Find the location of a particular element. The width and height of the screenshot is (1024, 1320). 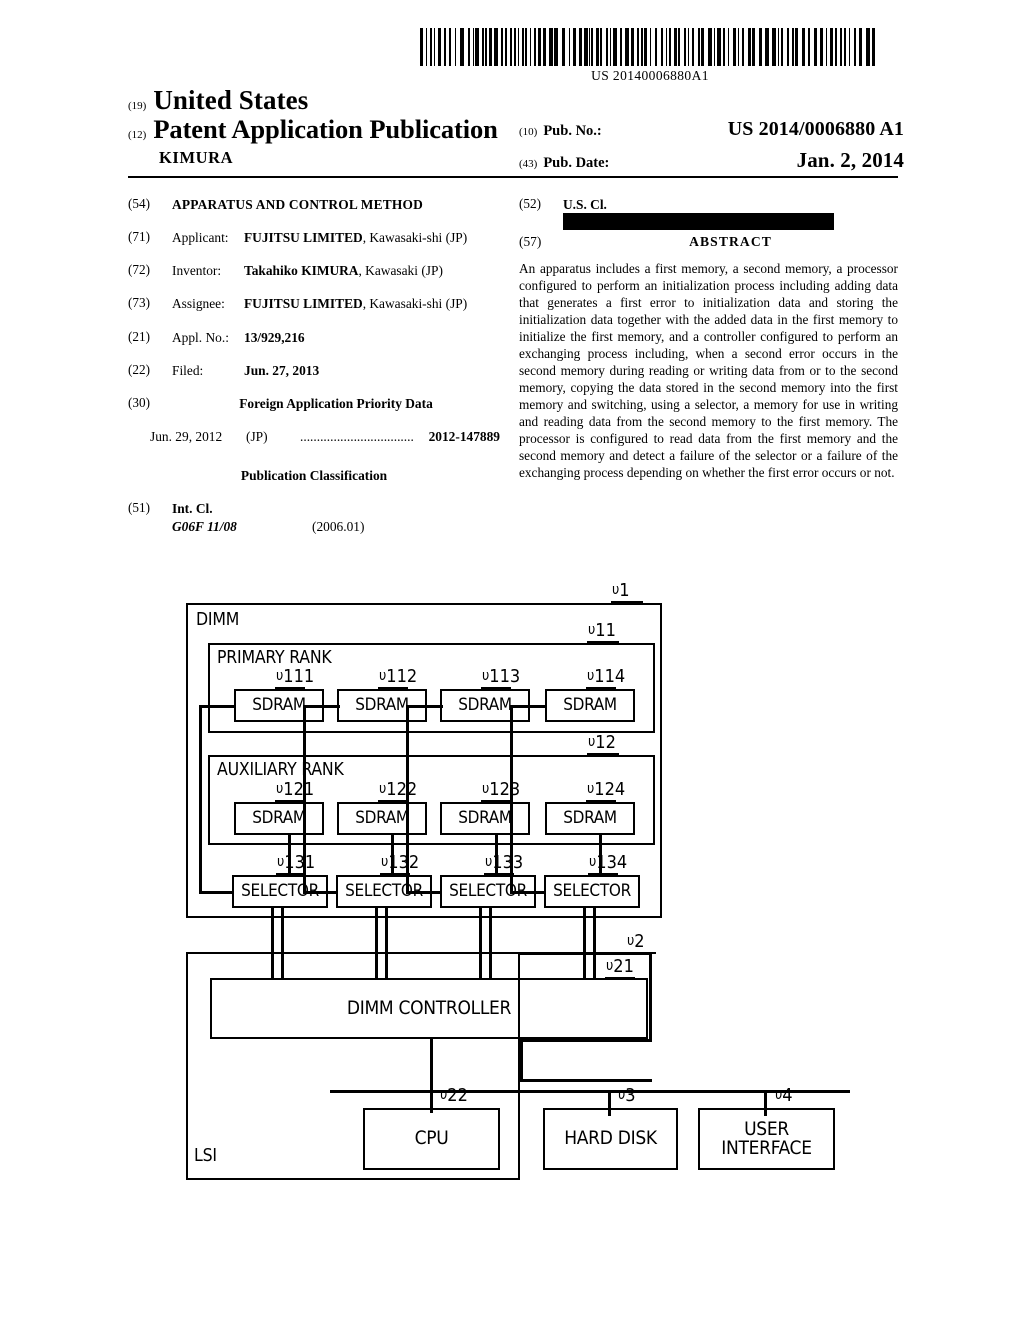

uspc-key: USPC is located at coordinates (580, 222).